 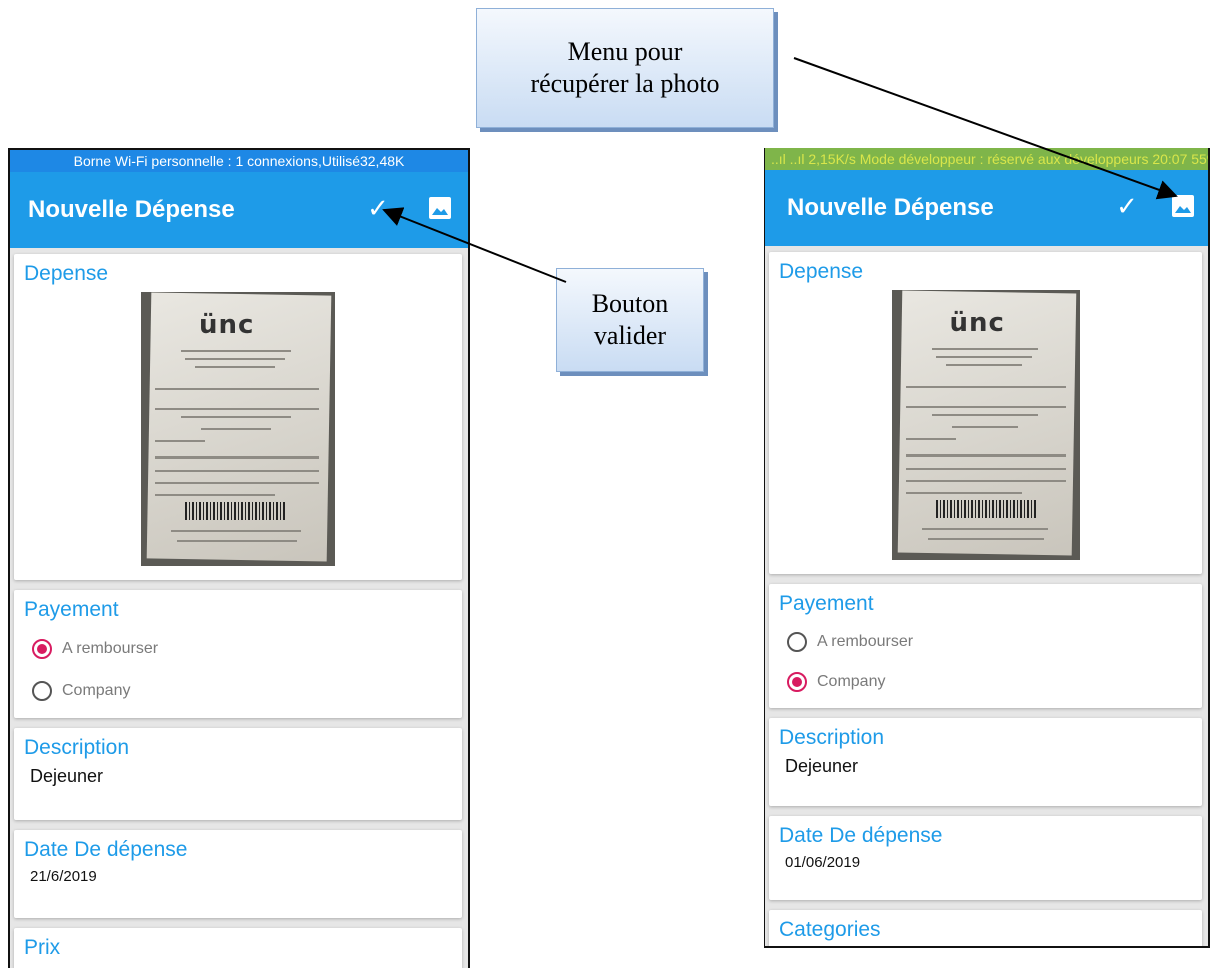 I want to click on callout-photo-menu: Menu pour récupérer la photo, so click(x=625, y=68).